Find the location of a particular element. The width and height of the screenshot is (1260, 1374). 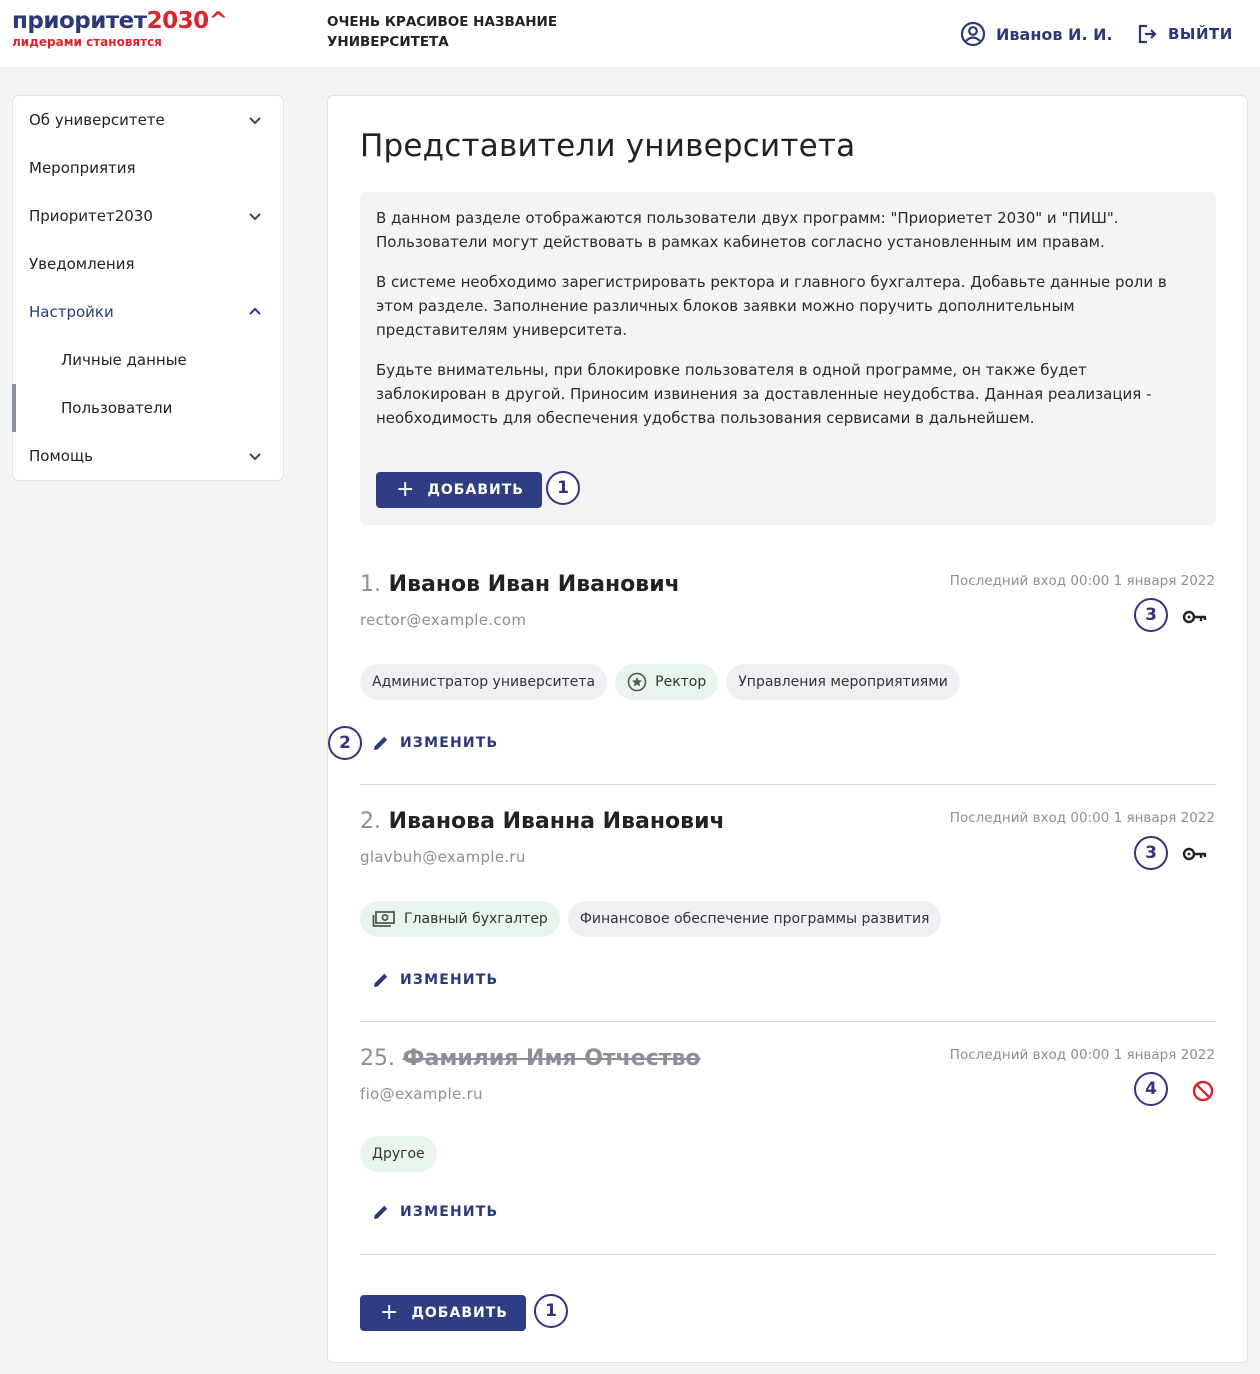

logo: приоритет2030^ лидерами становятся is located at coordinates (120, 29).